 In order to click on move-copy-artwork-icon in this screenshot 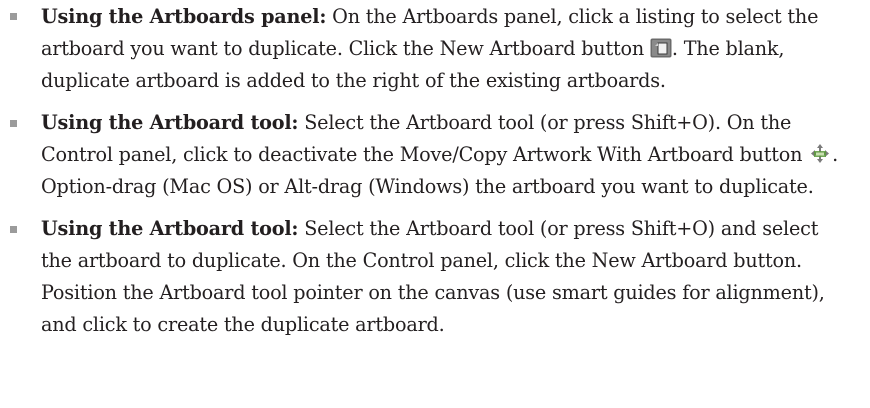, I will do `click(820, 154)`.